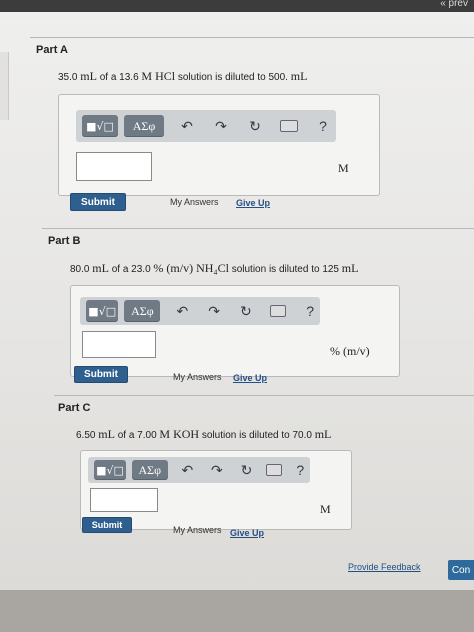 The image size is (474, 632). Describe the element at coordinates (131, 269) in the screenshot. I see `q-text: of a 23.0` at that location.